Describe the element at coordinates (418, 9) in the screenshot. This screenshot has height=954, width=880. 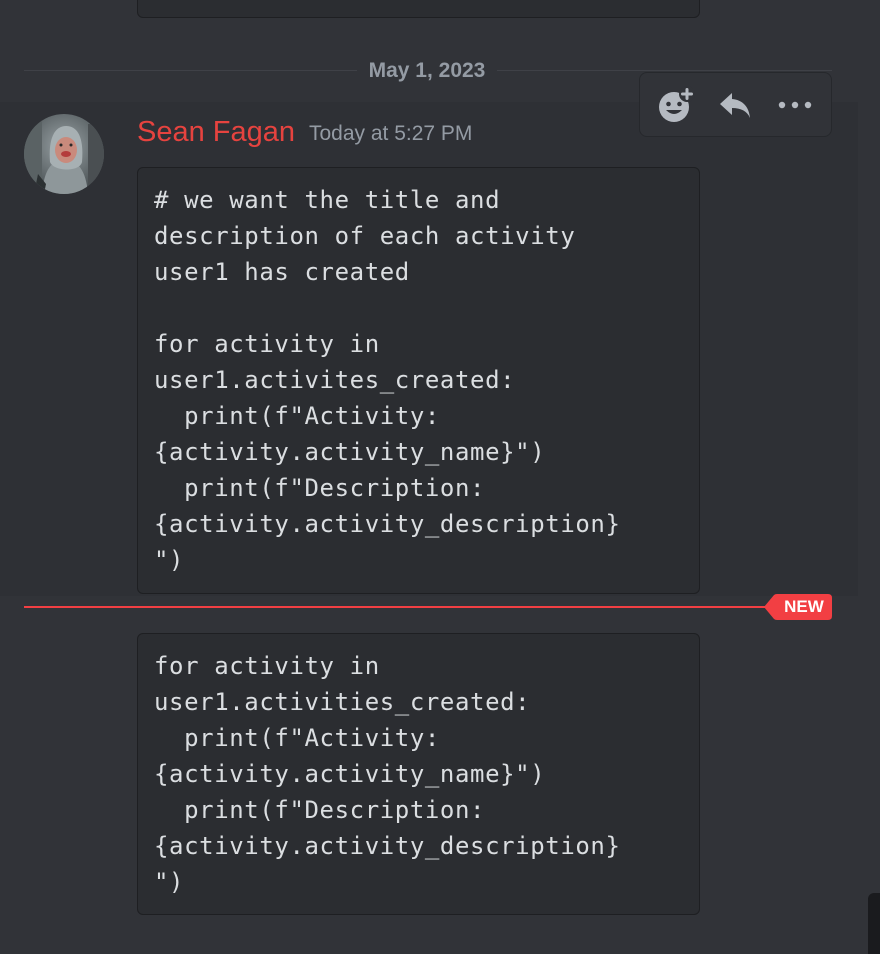
I see `previous-code-block` at that location.